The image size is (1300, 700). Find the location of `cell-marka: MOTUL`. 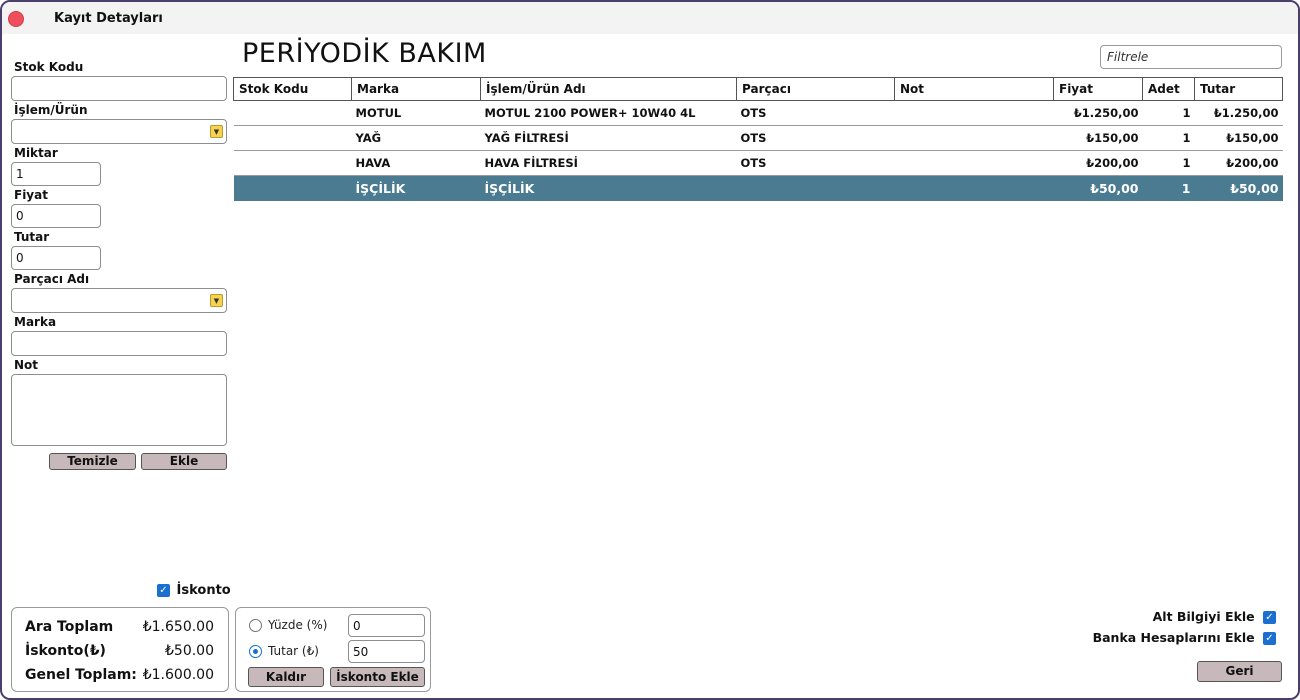

cell-marka: MOTUL is located at coordinates (416, 113).